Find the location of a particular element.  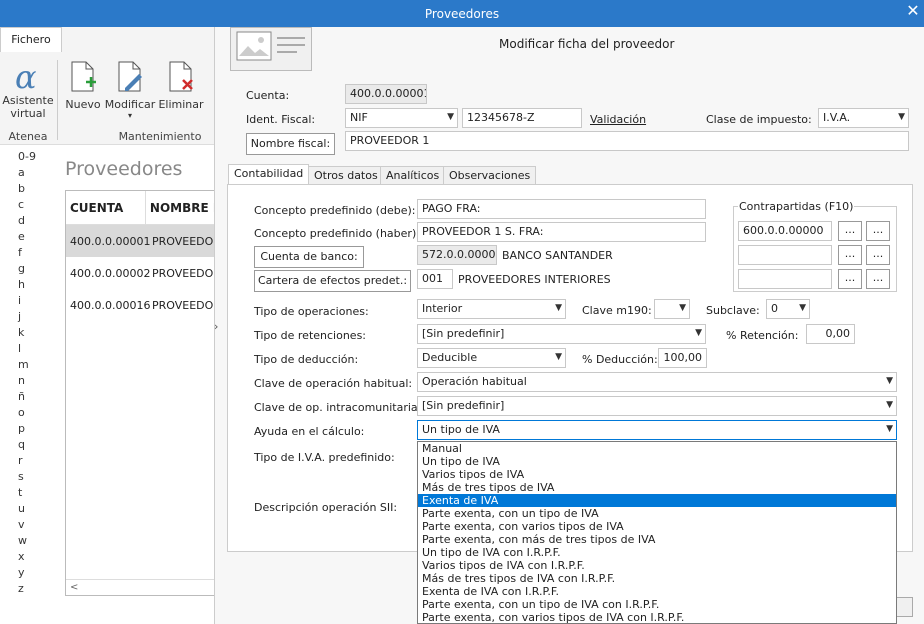

new-button: Nuevo is located at coordinates (83, 85).